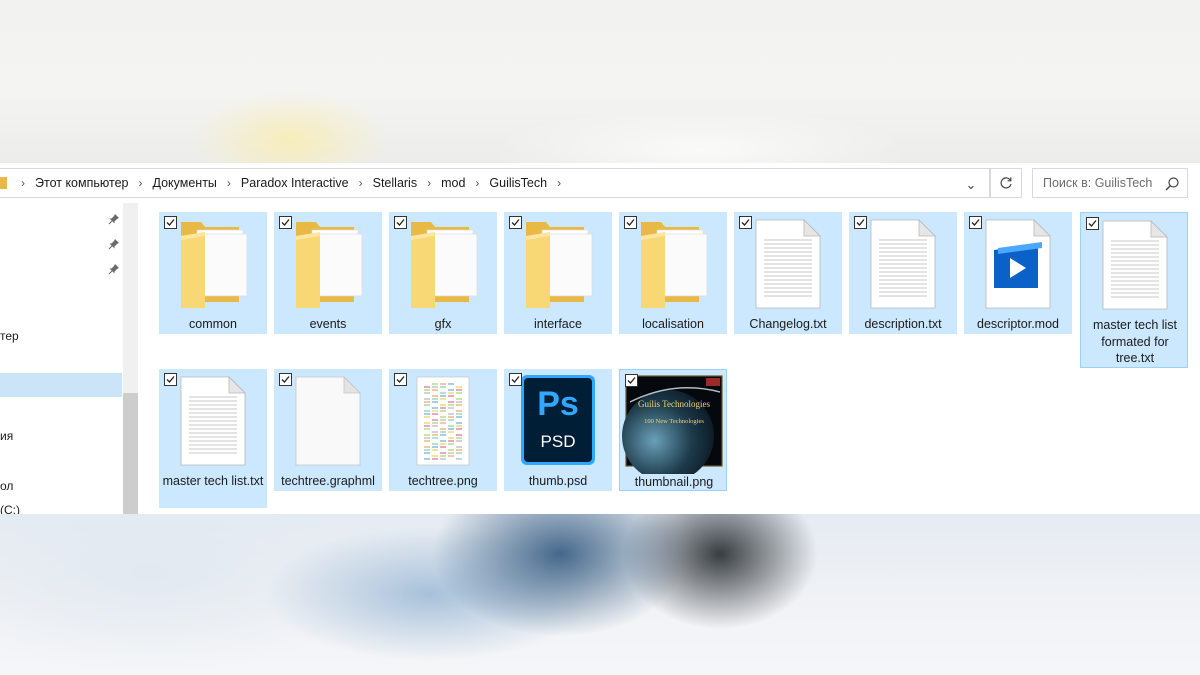 Image resolution: width=1200 pixels, height=675 pixels. What do you see at coordinates (328, 273) in the screenshot?
I see `folder-item: events` at bounding box center [328, 273].